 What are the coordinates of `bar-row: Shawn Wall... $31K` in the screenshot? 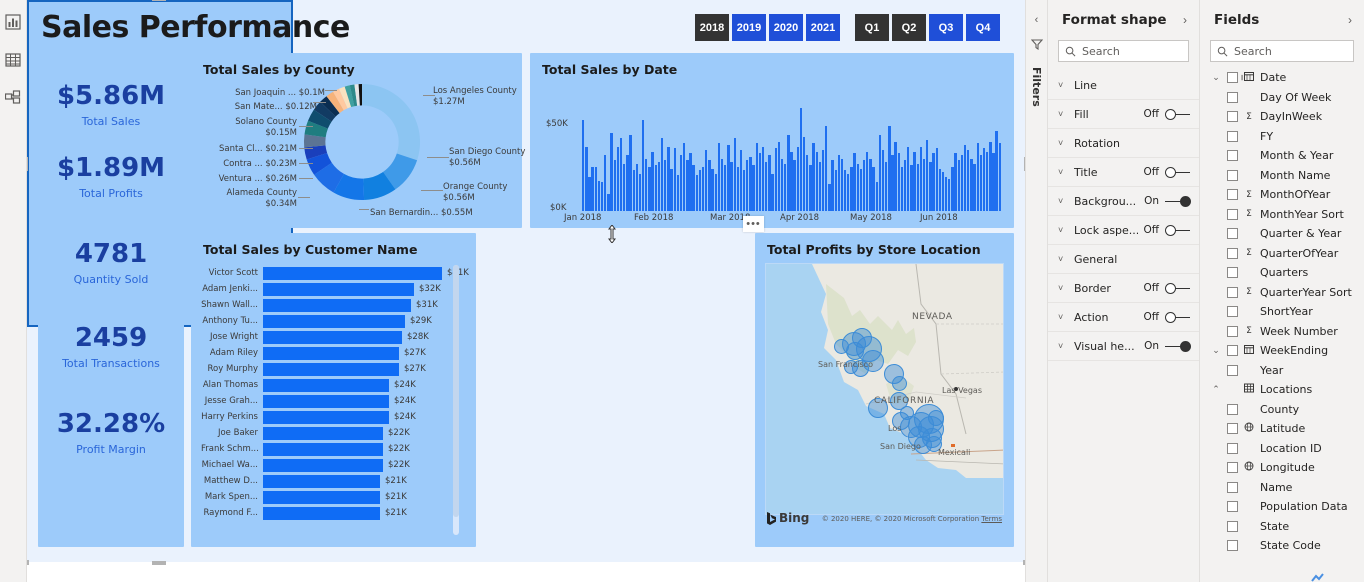 It's located at (329, 305).